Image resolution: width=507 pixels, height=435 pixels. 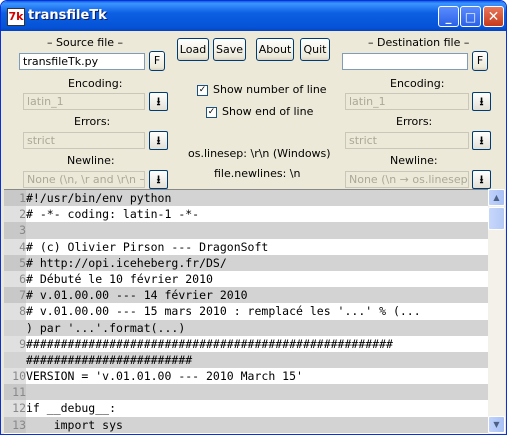 I want to click on minimize-button: _, so click(x=448, y=16).